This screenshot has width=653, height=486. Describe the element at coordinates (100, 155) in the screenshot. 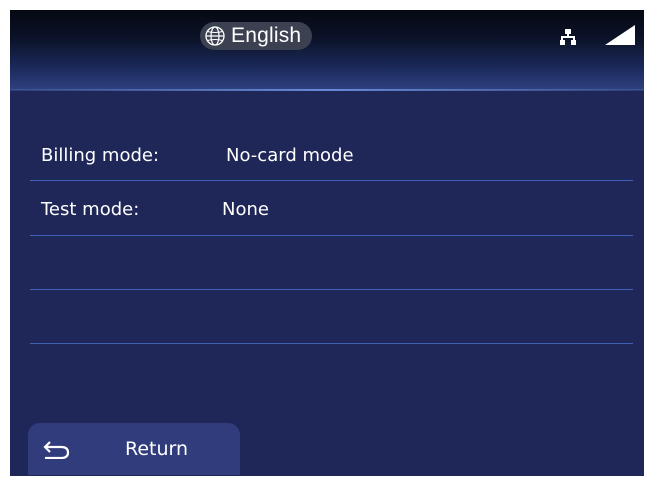

I see `billing-mode-label: Billing mode:` at that location.